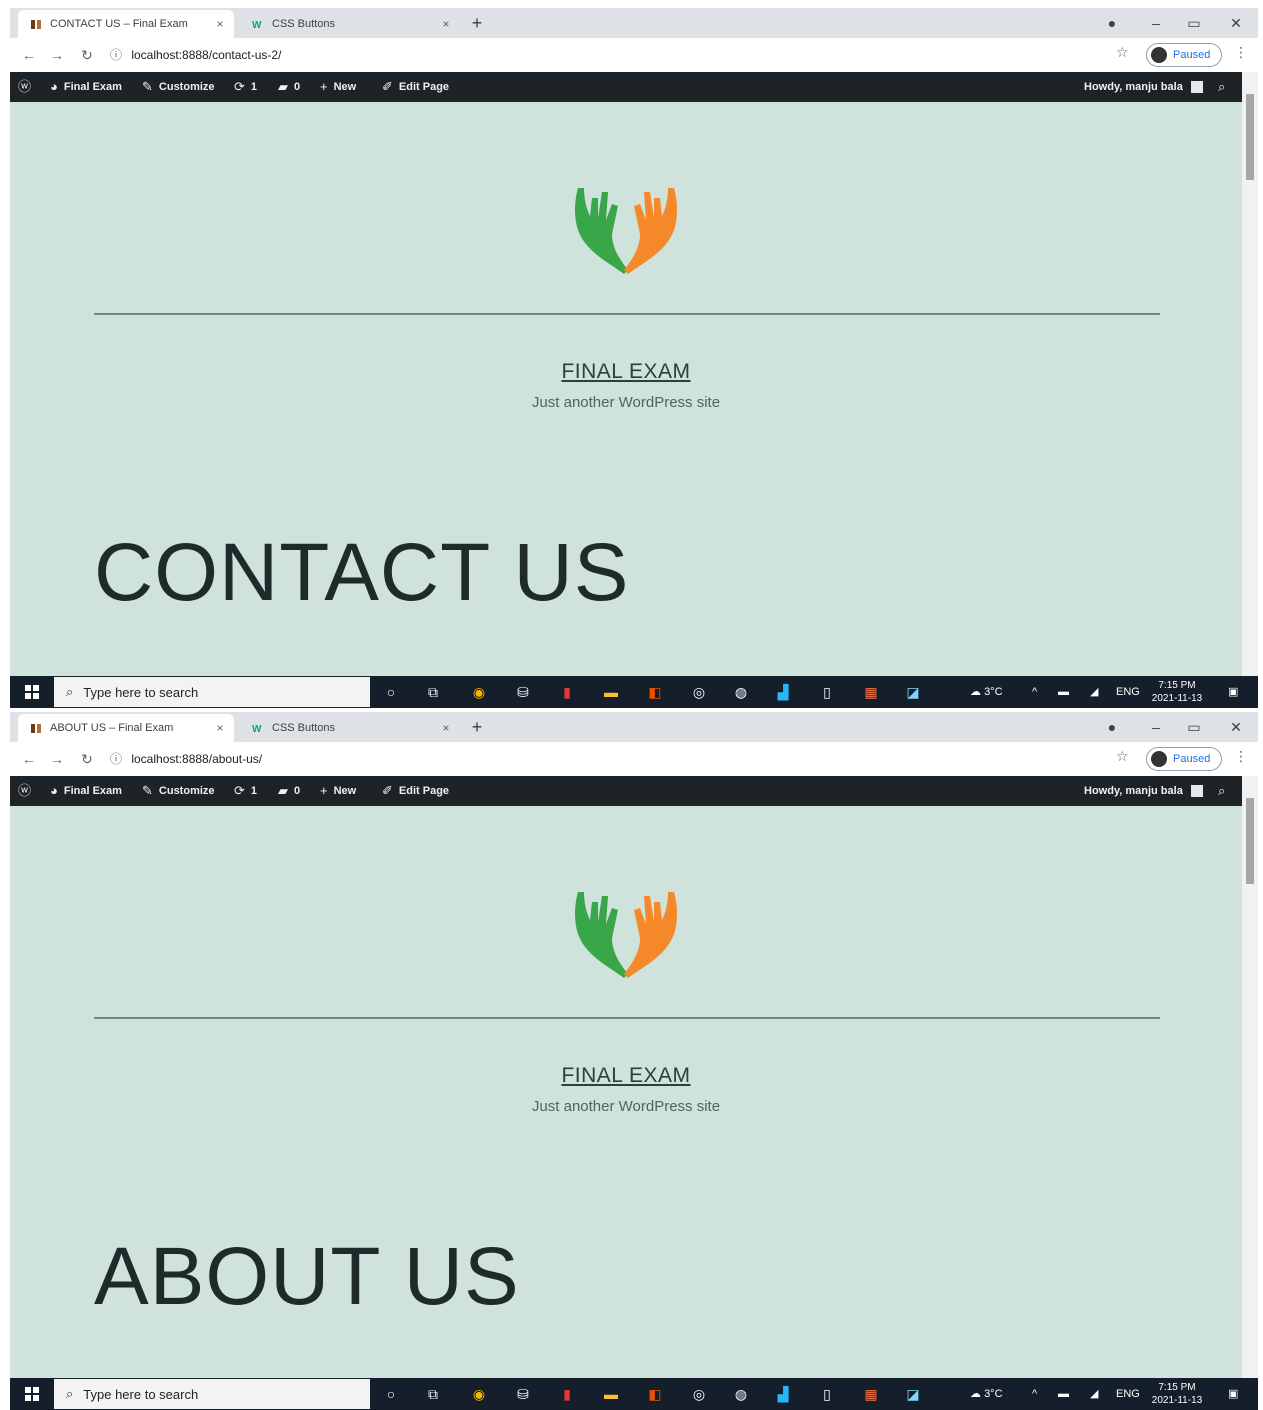  Describe the element at coordinates (610, 55) in the screenshot. I see `address-bar: ⓘ localhost:8888/contact-us-2/` at that location.